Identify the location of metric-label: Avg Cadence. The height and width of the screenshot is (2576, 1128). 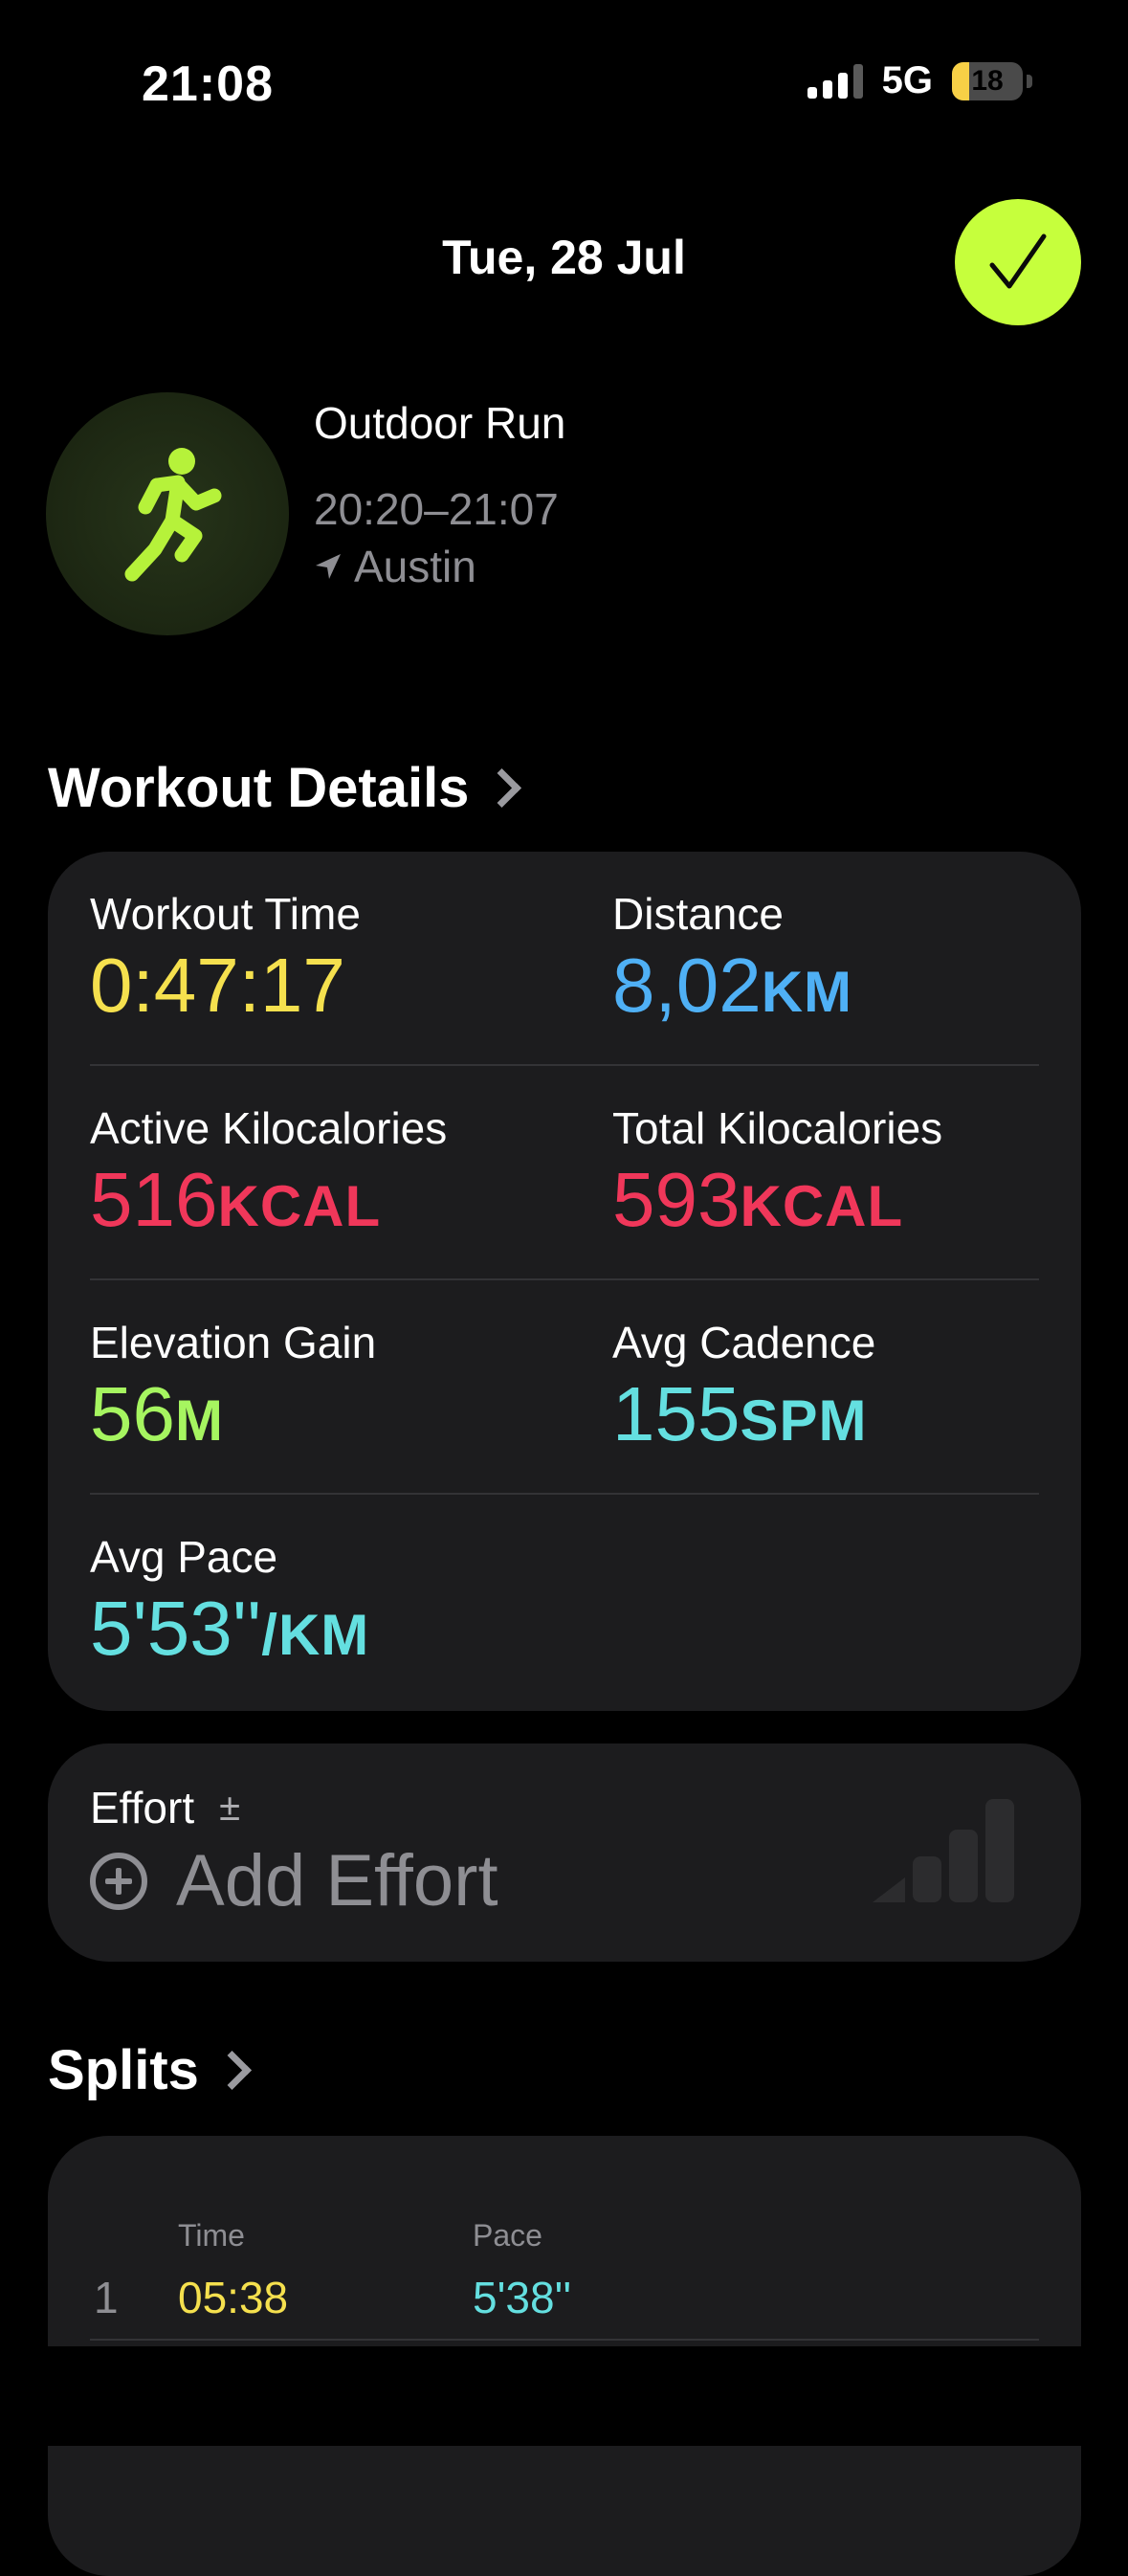
(744, 1342).